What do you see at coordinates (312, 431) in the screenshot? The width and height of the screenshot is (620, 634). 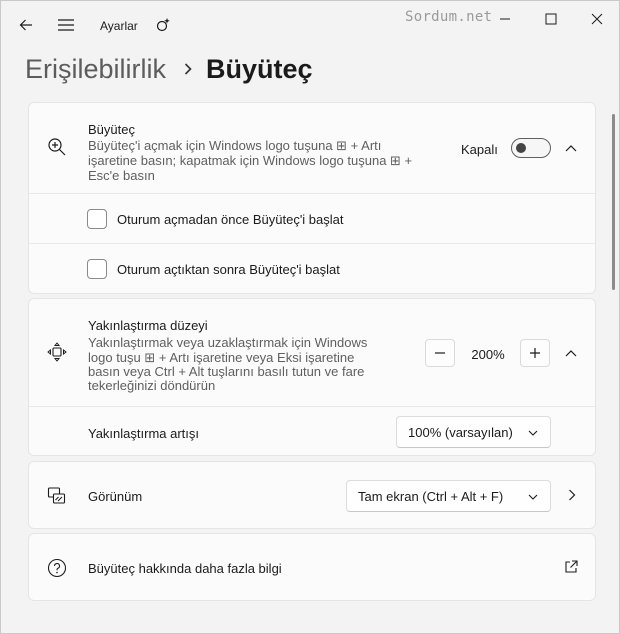 I see `zoom-increment-row: Yakınlaştırma artışı 100% (varsayılan)` at bounding box center [312, 431].